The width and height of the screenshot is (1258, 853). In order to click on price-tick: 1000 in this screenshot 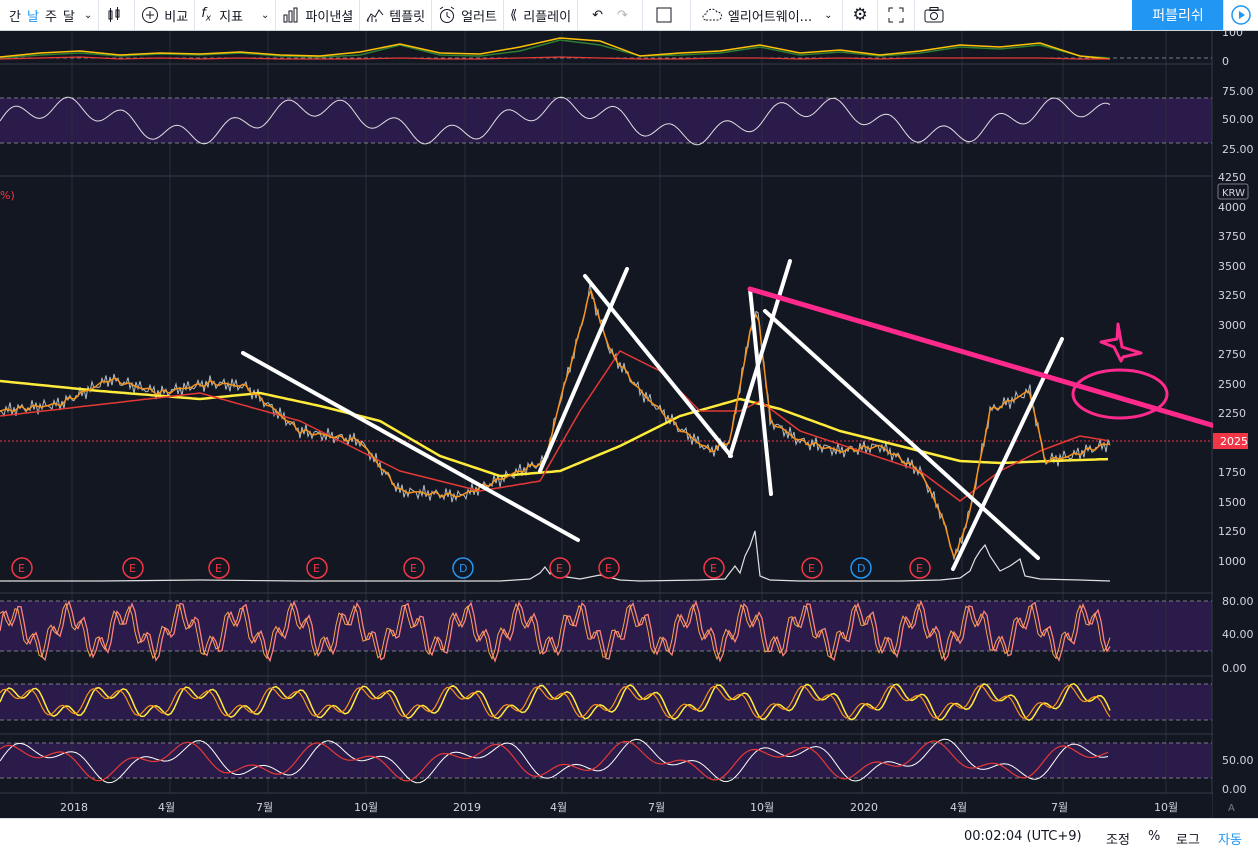, I will do `click(1232, 561)`.